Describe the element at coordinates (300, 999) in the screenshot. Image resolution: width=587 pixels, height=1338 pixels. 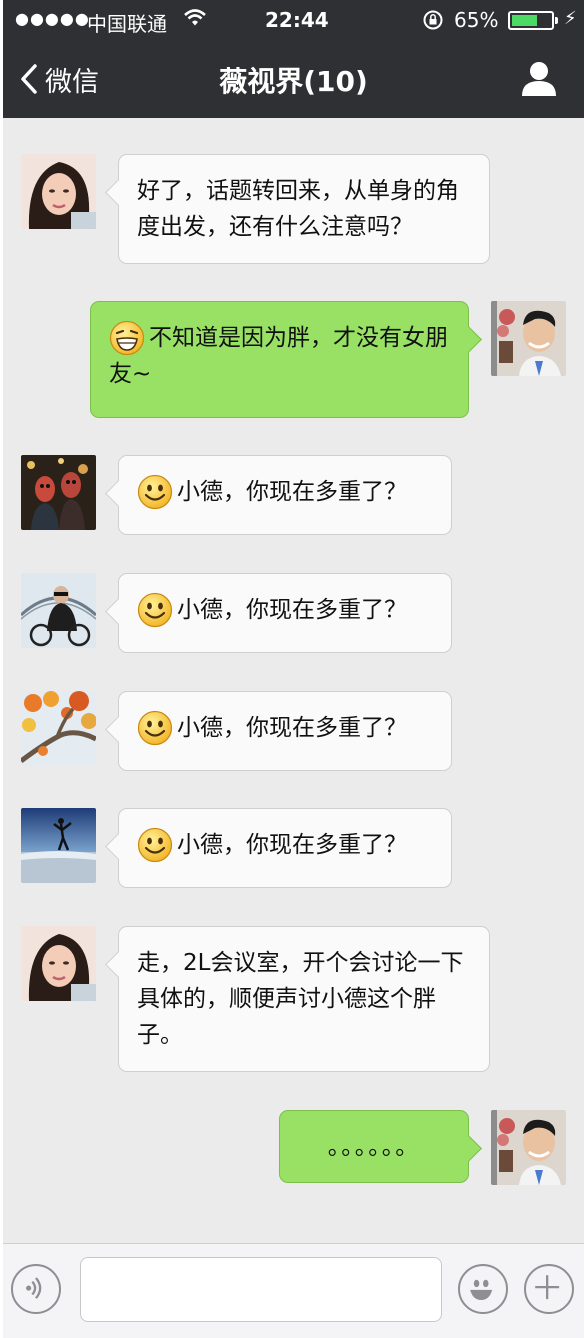
I see `message-text: 走，2L会议室，开个会讨论一下具体的，顺便声讨小德这个胖子。` at that location.